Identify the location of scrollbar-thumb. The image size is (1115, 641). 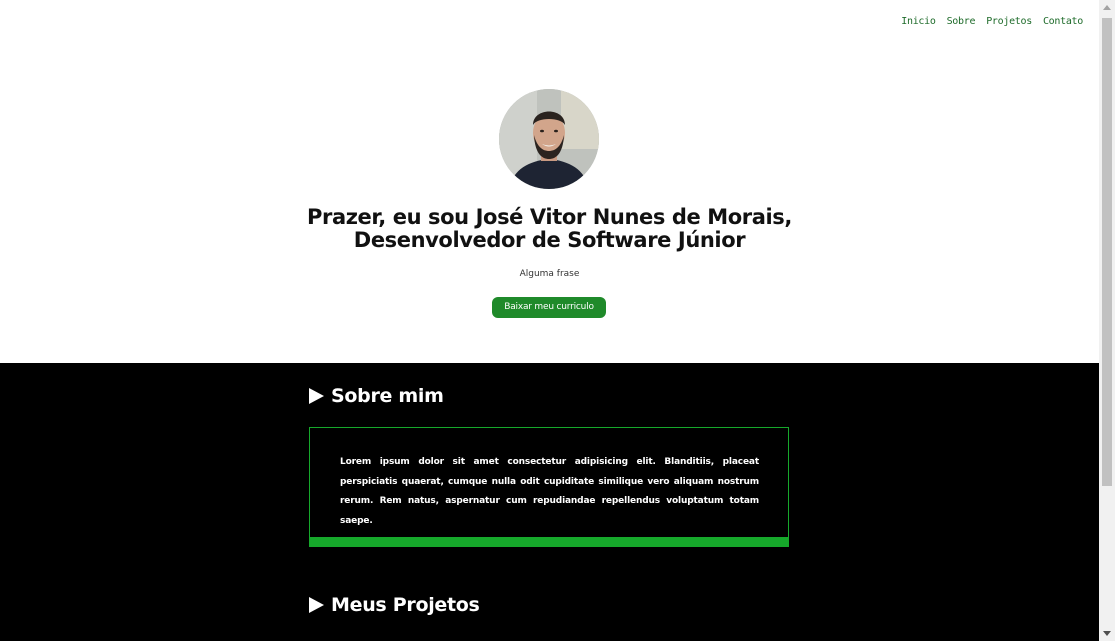
(1107, 252).